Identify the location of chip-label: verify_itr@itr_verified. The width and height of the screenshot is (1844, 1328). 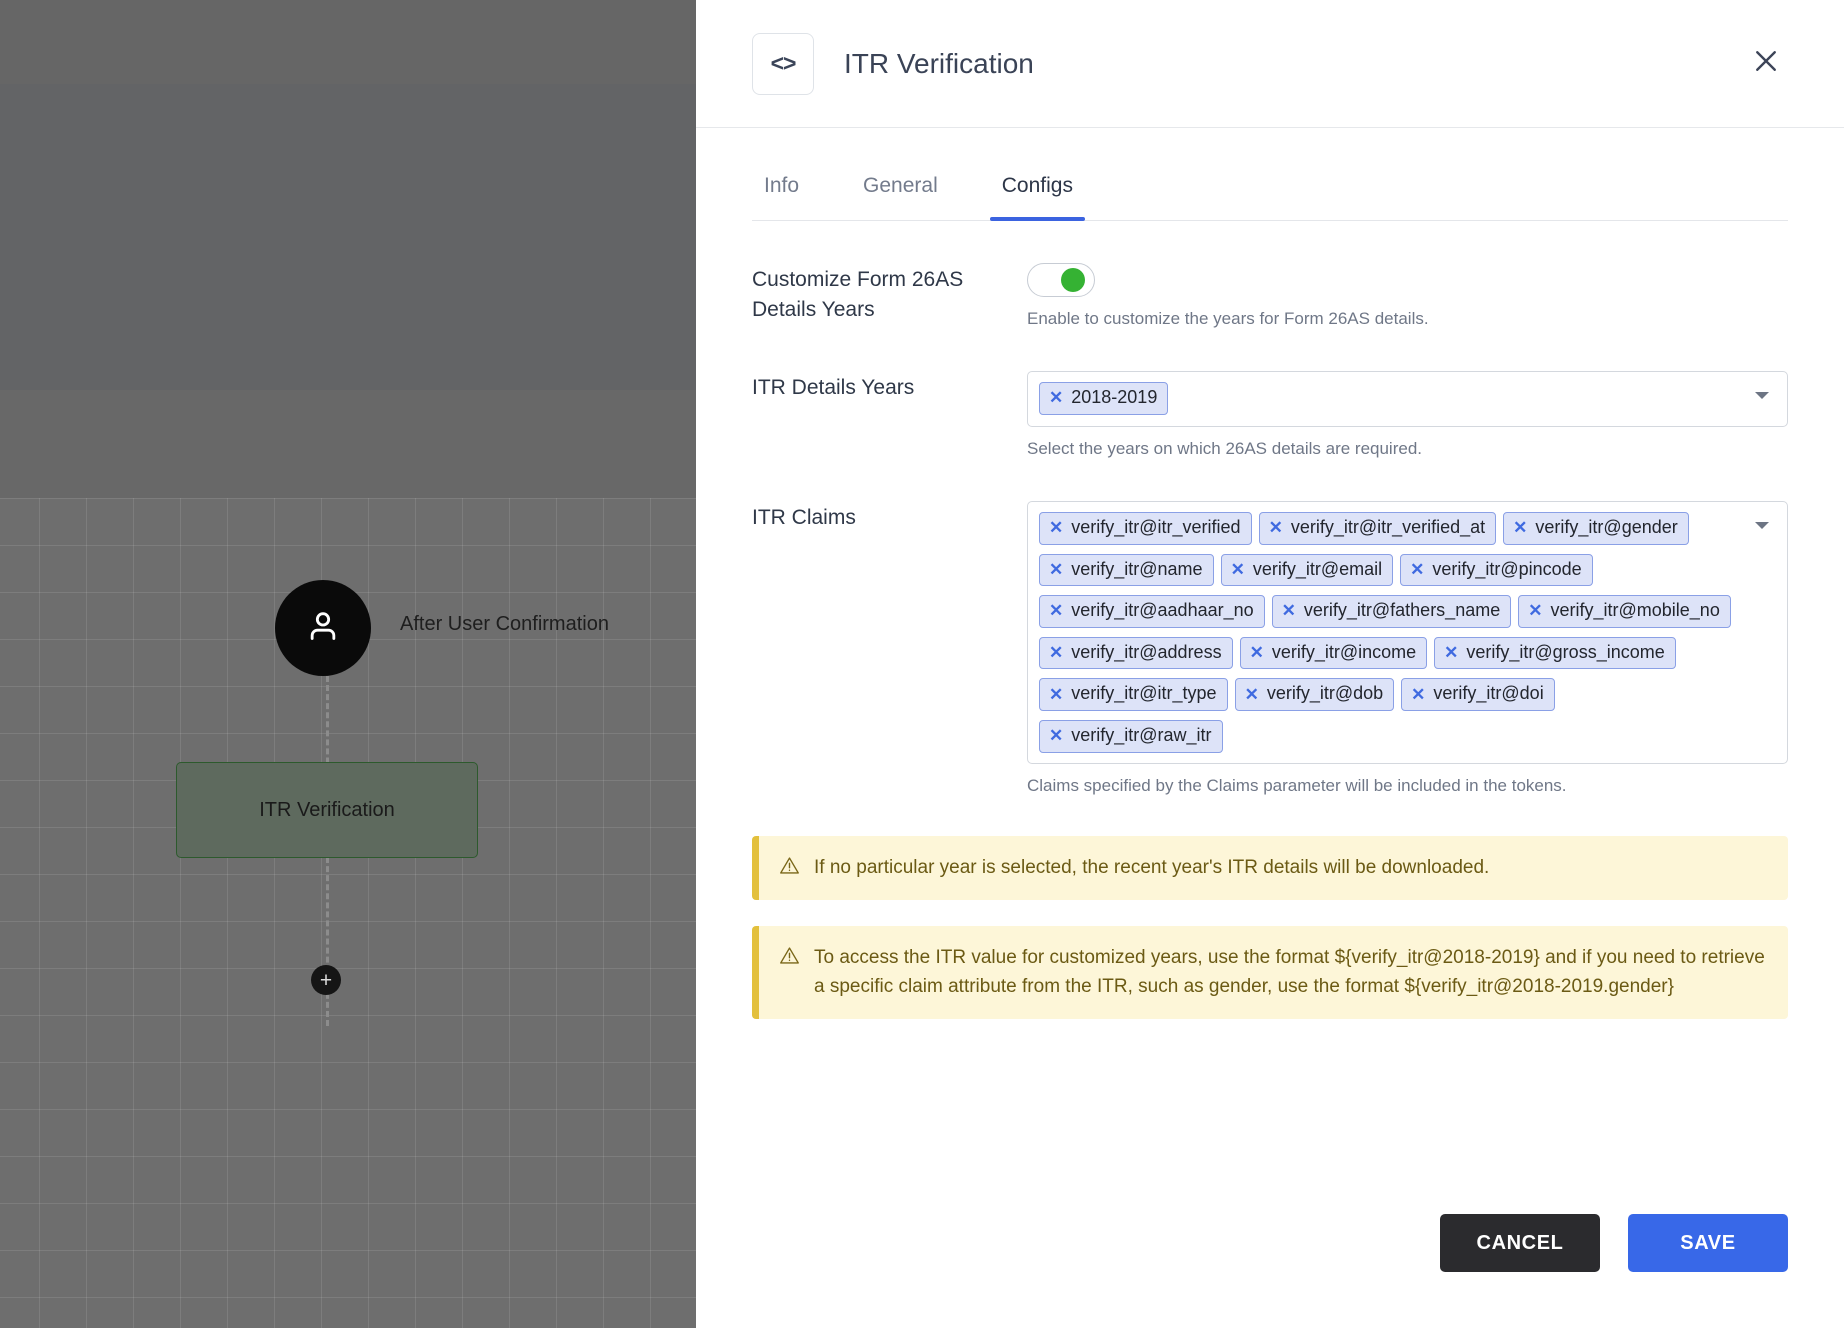
(1156, 527).